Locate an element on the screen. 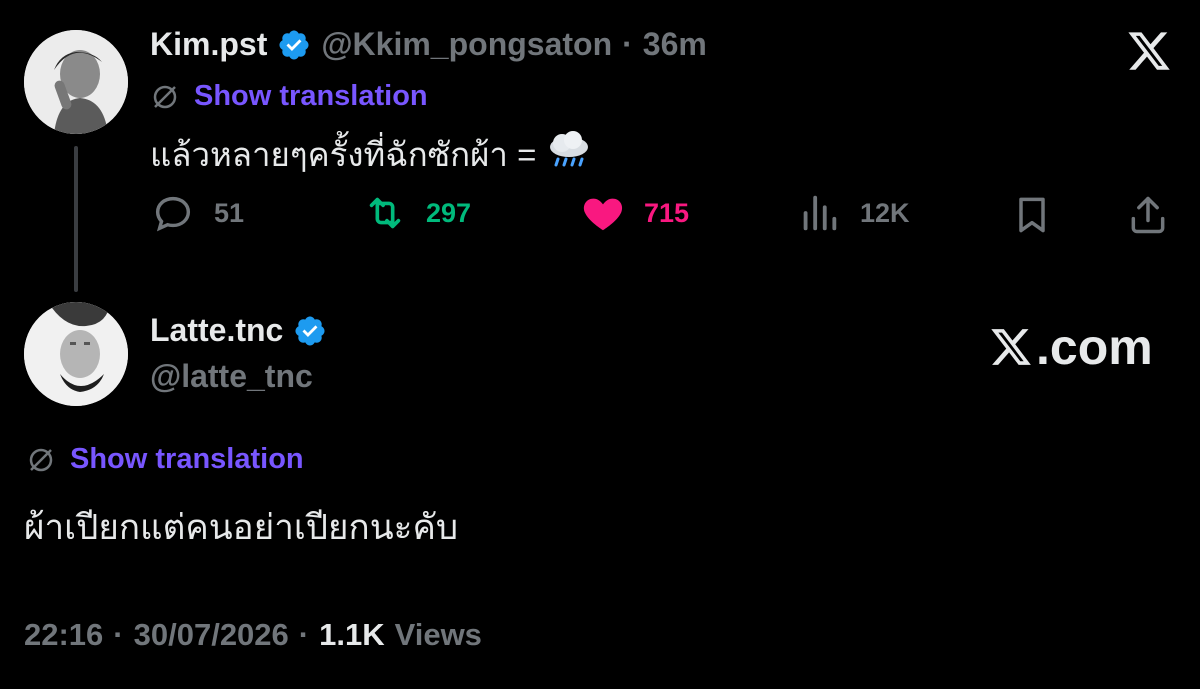  views-button: 12K is located at coordinates (853, 213).